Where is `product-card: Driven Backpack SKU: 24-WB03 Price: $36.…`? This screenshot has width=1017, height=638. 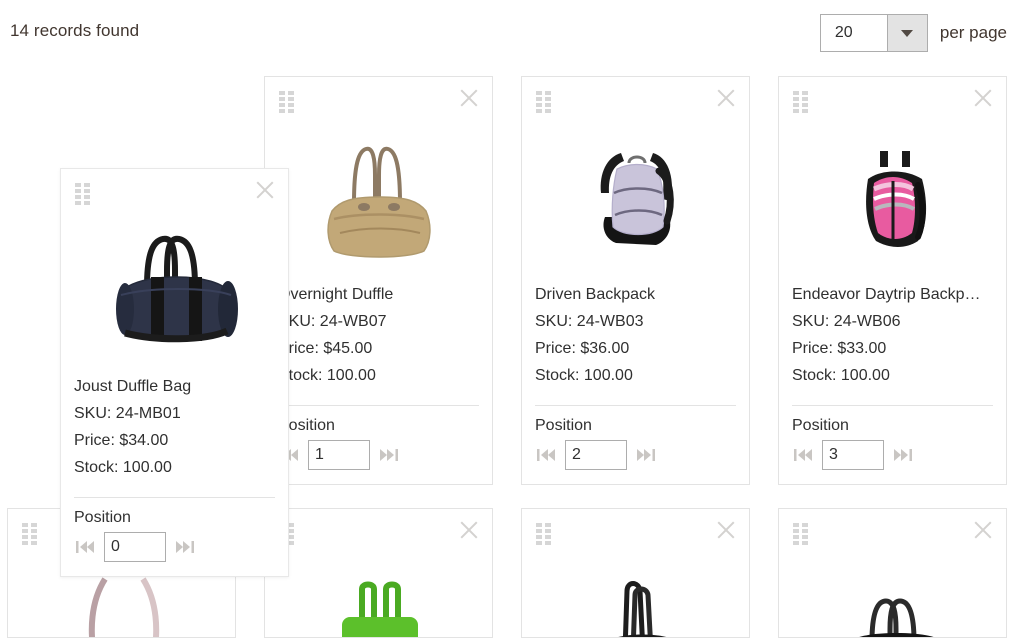
product-card: Driven Backpack SKU: 24-WB03 Price: $36.… is located at coordinates (635, 280).